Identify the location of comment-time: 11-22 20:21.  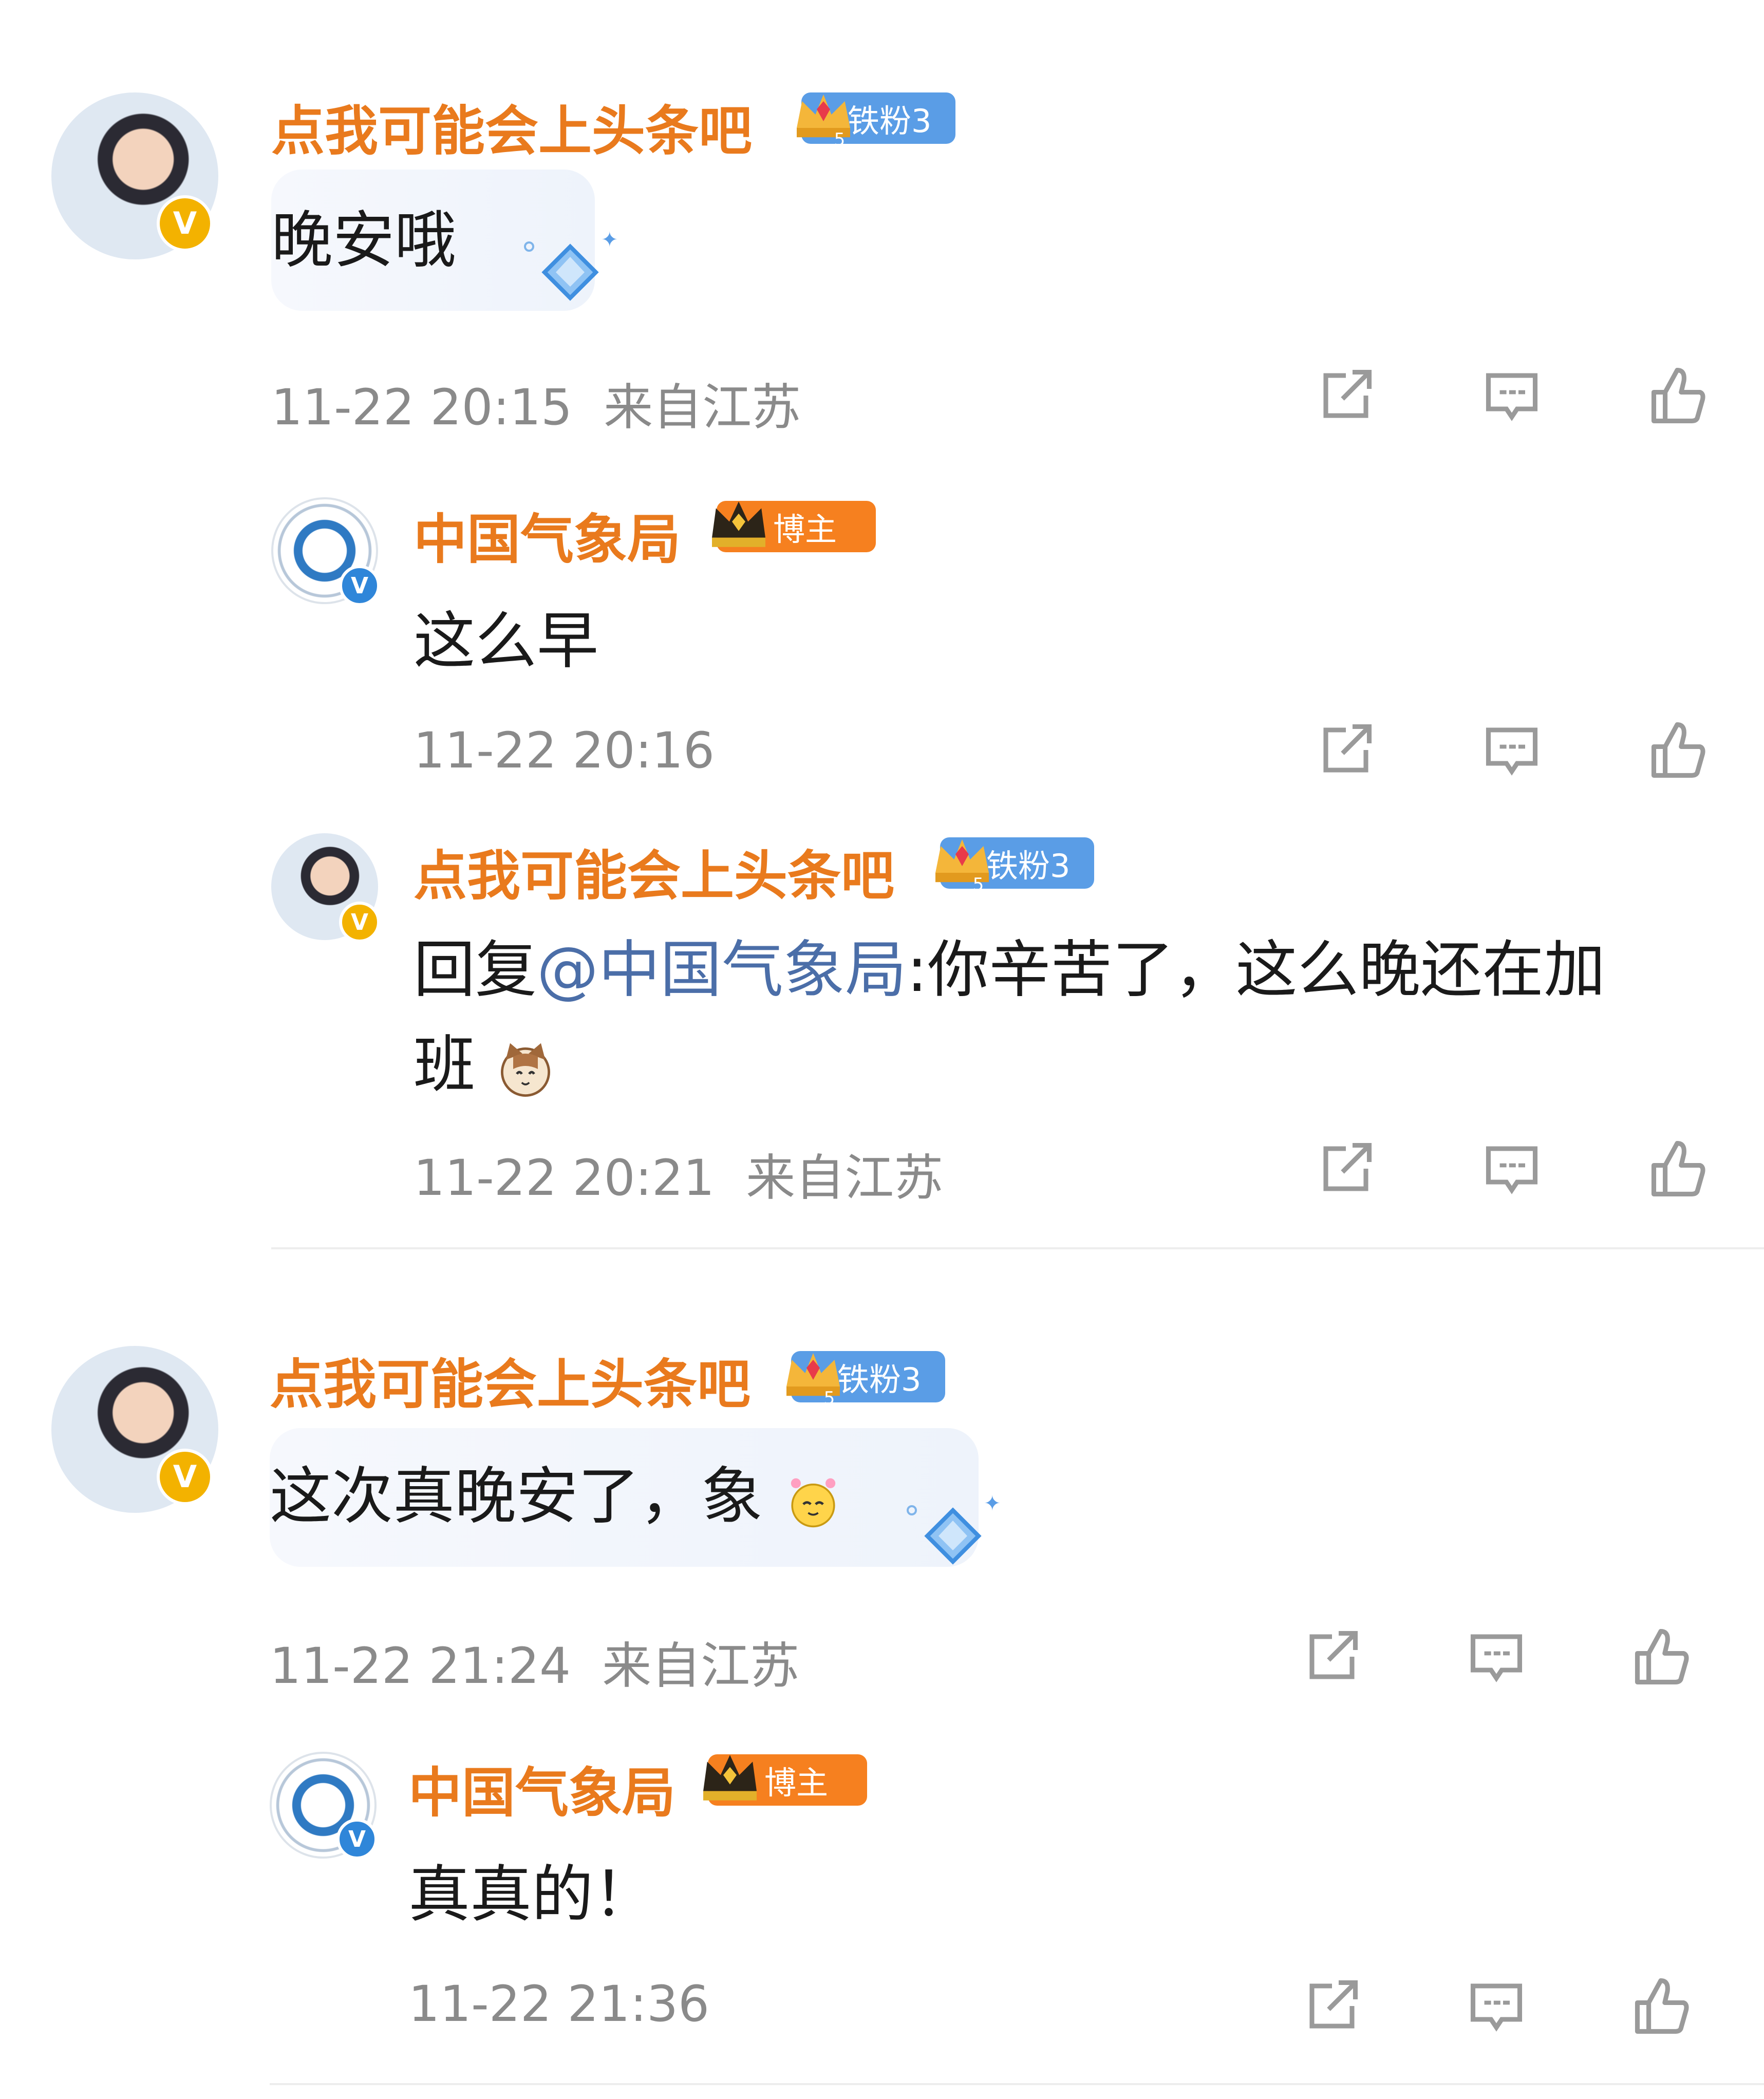
(564, 1178).